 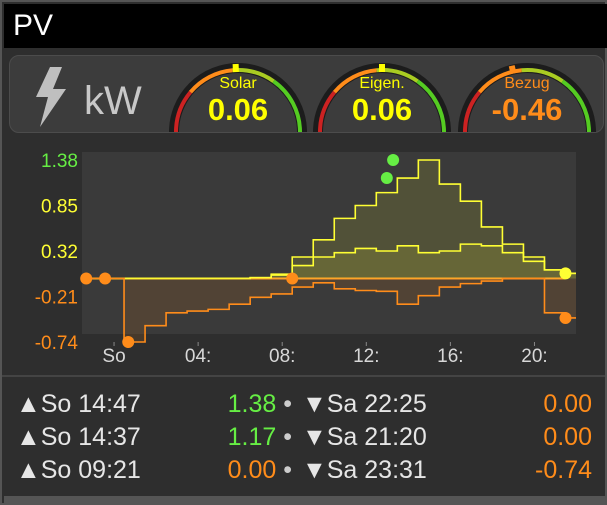 I want to click on y-tick-label: 0.85, so click(x=59, y=207).